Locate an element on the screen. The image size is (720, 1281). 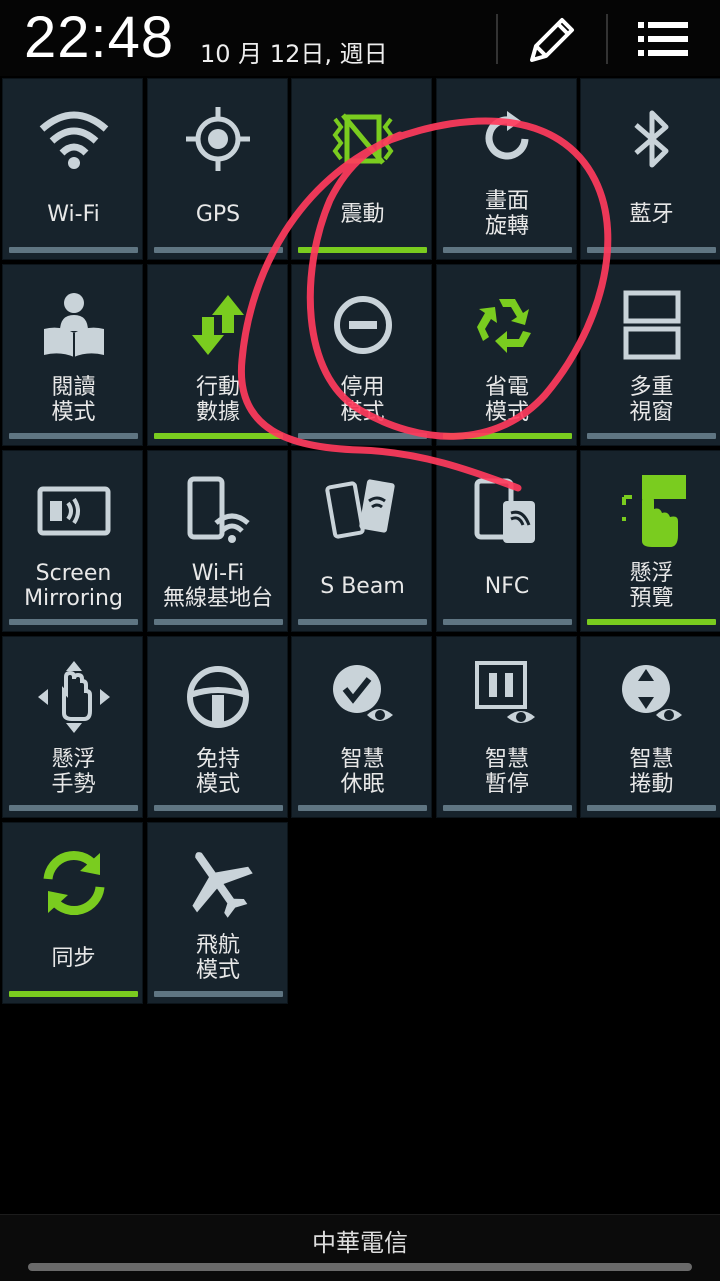
quick-toggle-tile: 飛航 模式 is located at coordinates (217, 913).